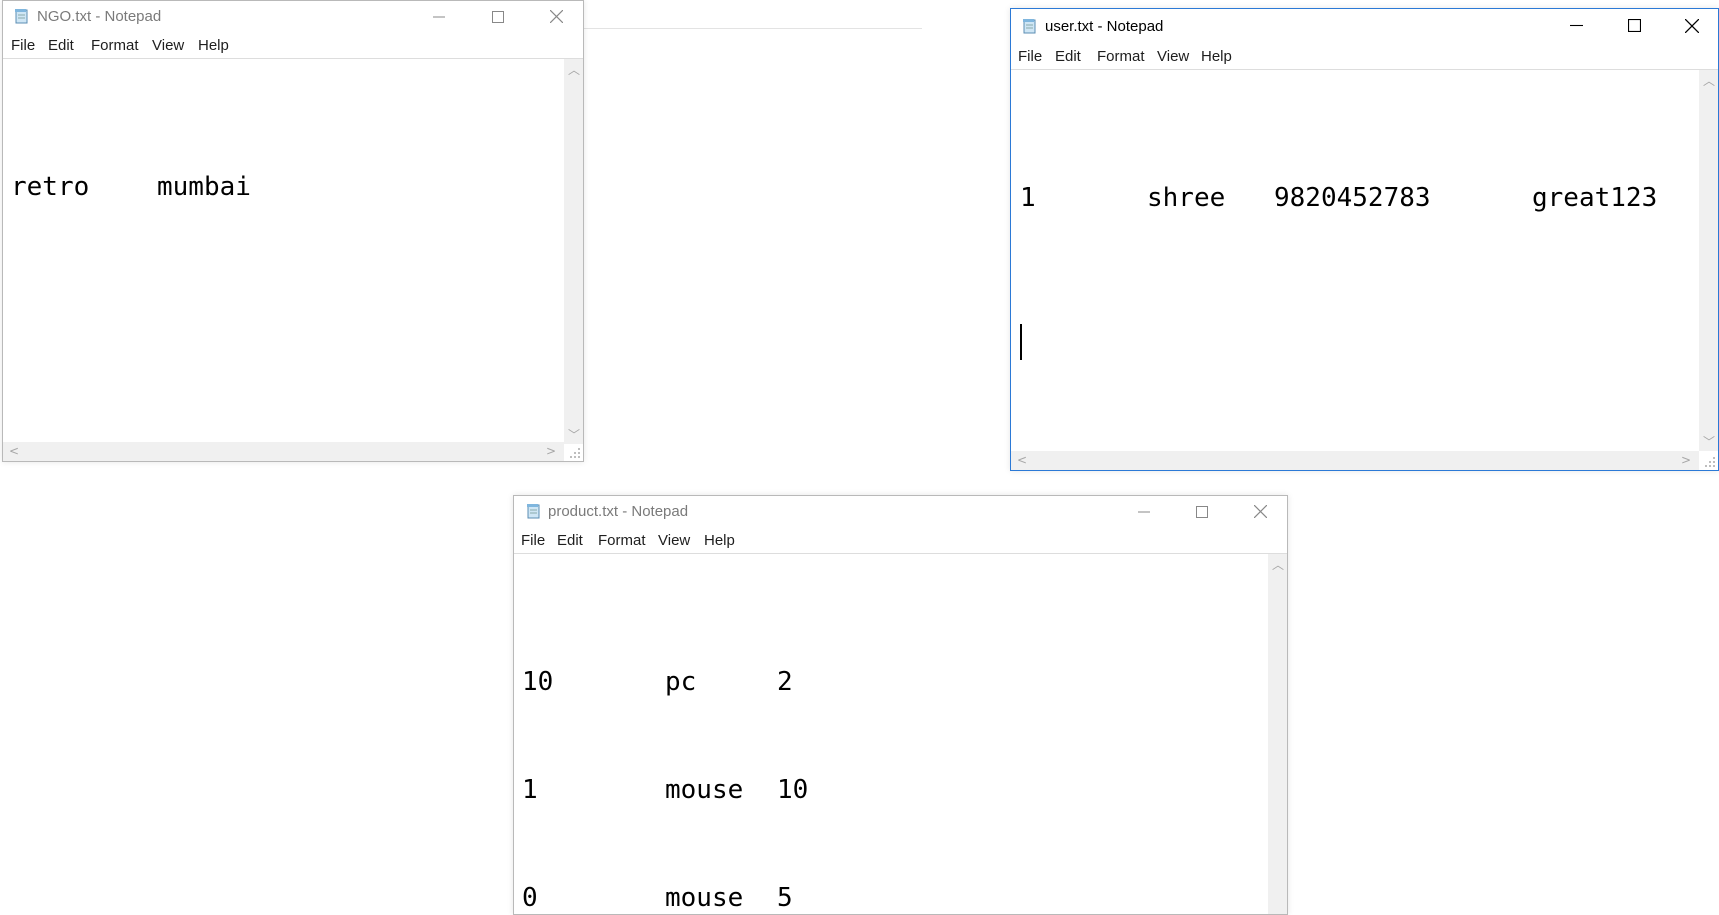 This screenshot has width=1719, height=915. What do you see at coordinates (1364, 25) in the screenshot?
I see `title-bar: user.txt - Notepad` at bounding box center [1364, 25].